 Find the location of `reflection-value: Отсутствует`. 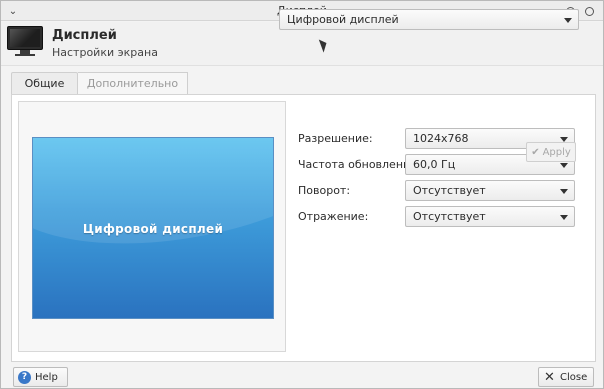

reflection-value: Отсутствует is located at coordinates (449, 216).